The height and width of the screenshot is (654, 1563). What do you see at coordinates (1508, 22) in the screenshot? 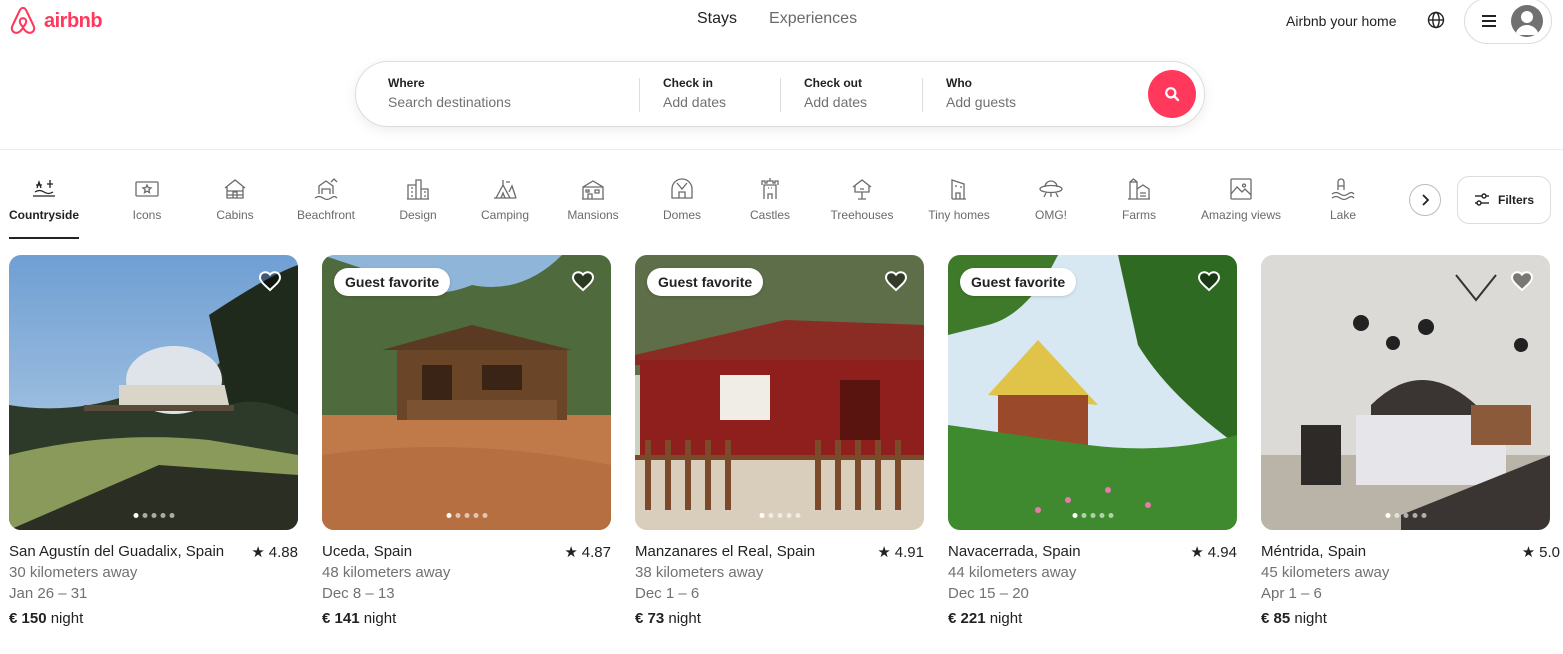
I see `user-menu-button` at bounding box center [1508, 22].